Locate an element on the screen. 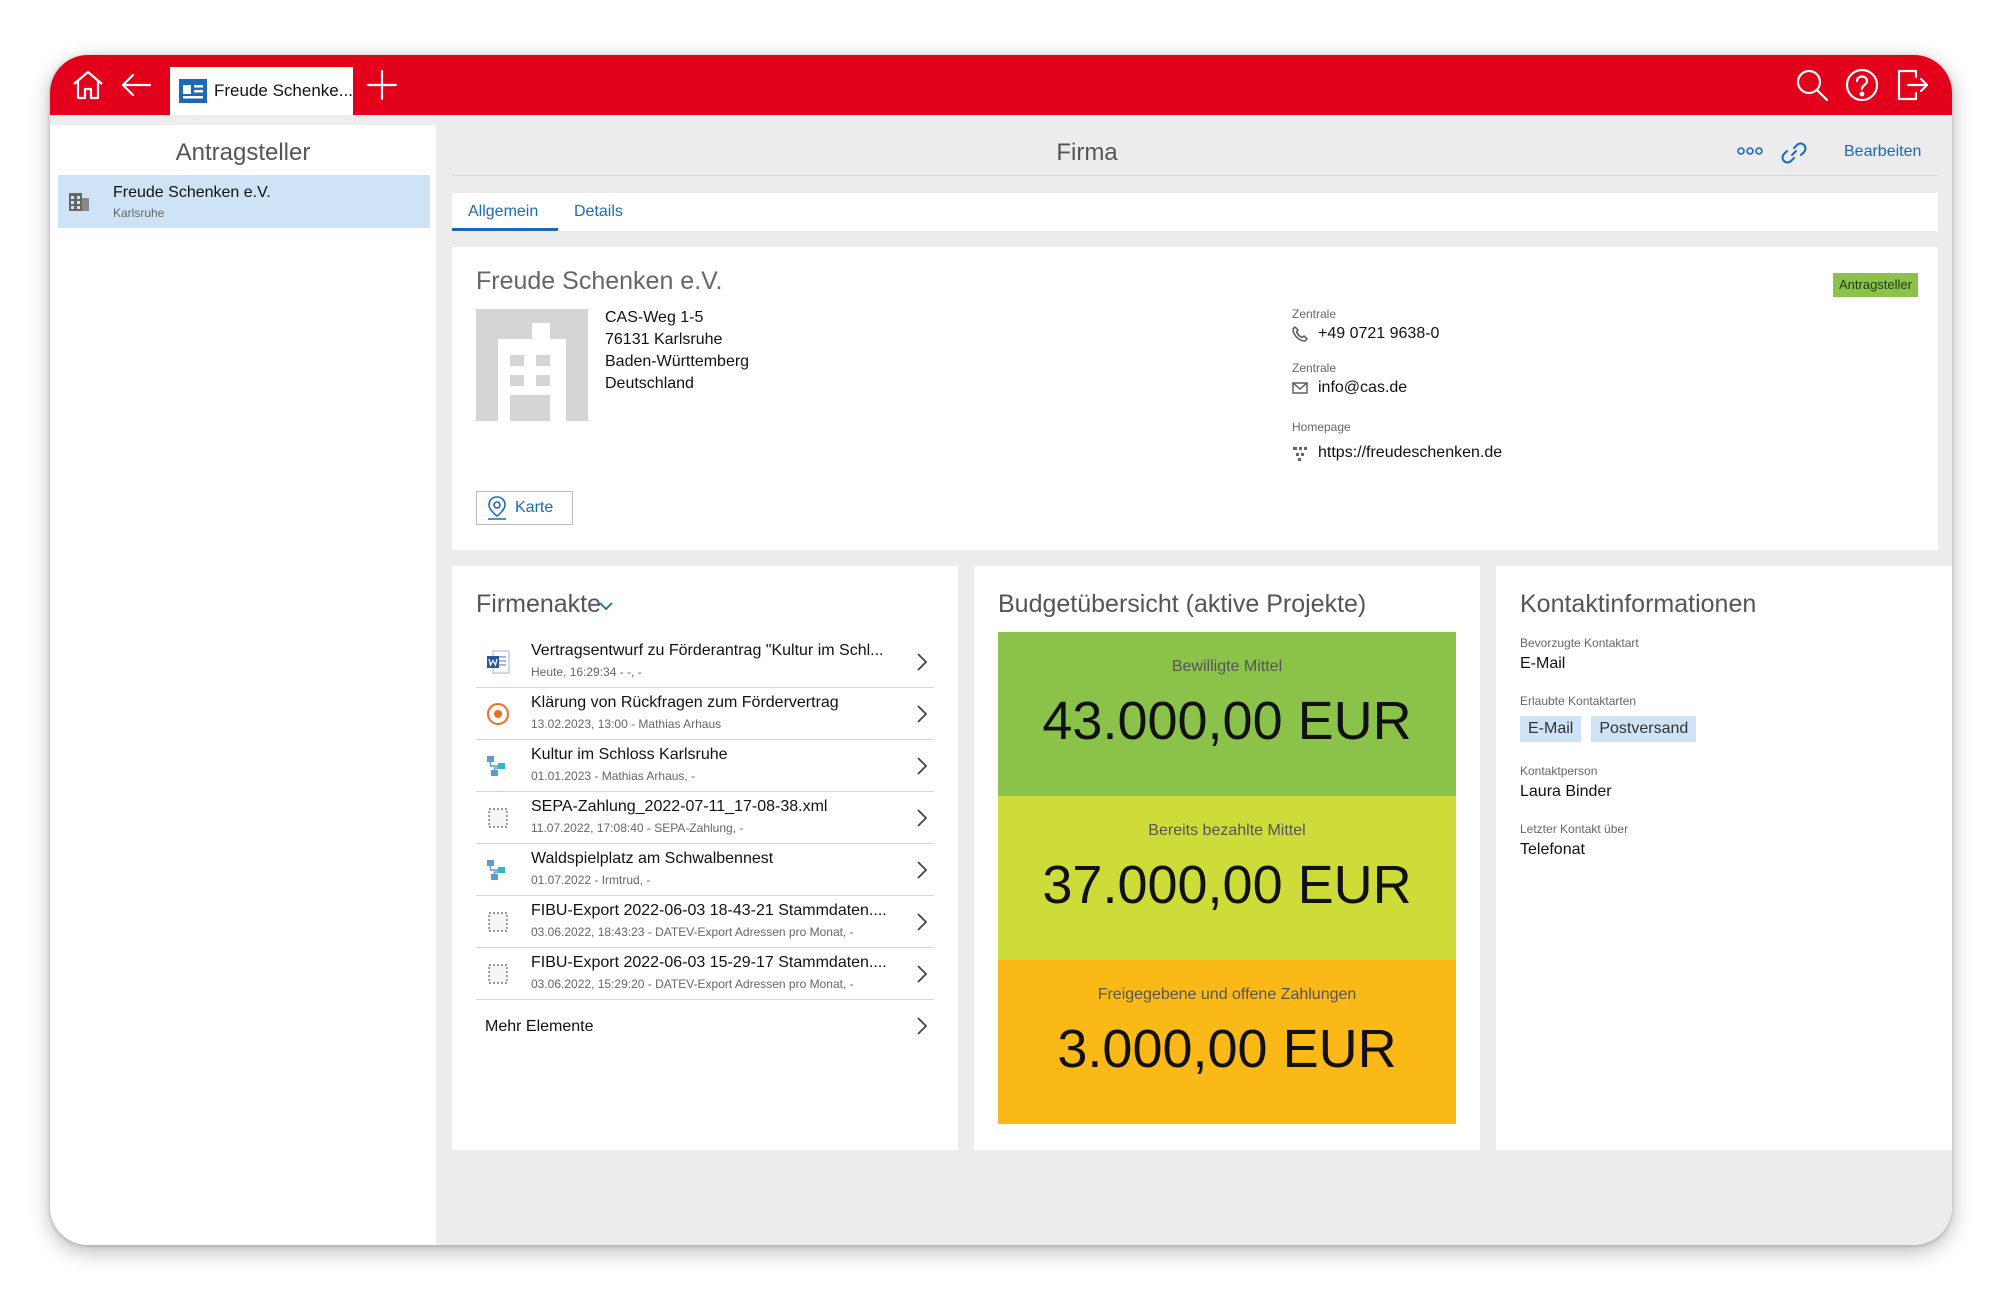 This screenshot has height=1300, width=2000. appointment-icon is located at coordinates (498, 714).